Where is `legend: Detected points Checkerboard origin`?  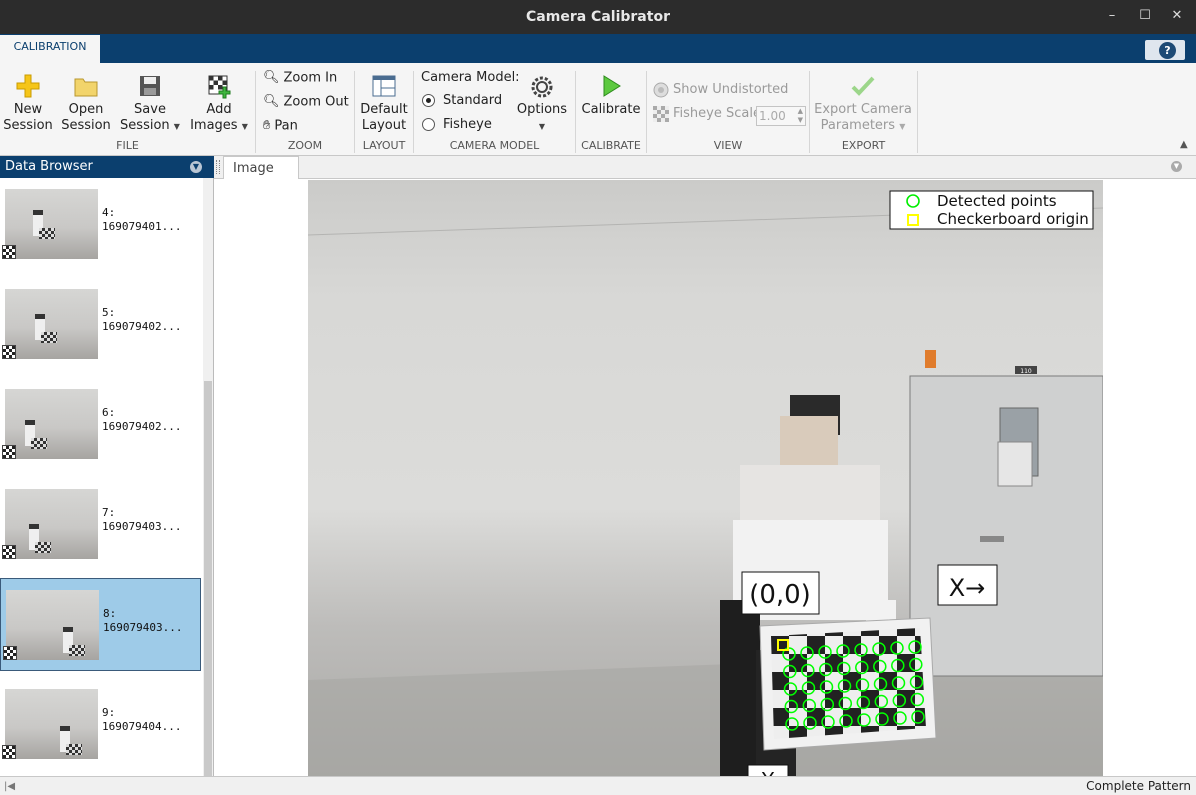 legend: Detected points Checkerboard origin is located at coordinates (991, 210).